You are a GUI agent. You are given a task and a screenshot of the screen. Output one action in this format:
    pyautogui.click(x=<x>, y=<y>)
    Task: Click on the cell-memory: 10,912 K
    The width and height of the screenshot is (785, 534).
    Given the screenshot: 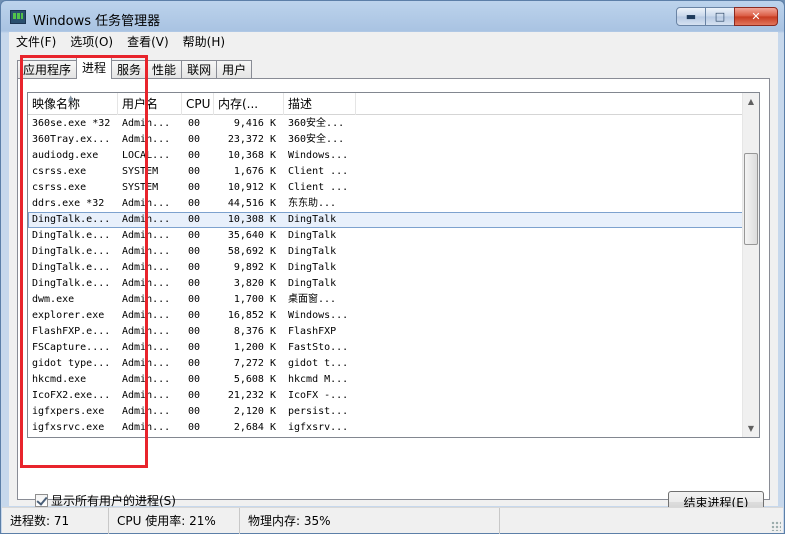 What is the action you would take?
    pyautogui.click(x=251, y=187)
    